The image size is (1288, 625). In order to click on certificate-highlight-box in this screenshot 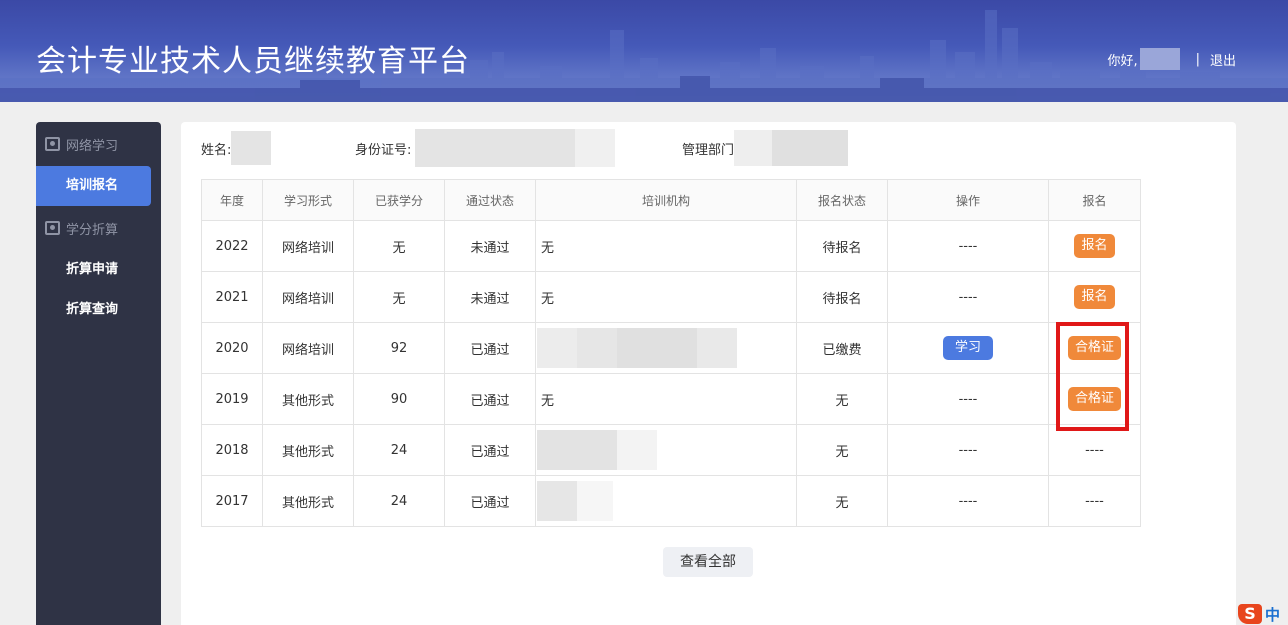, I will do `click(1092, 376)`.